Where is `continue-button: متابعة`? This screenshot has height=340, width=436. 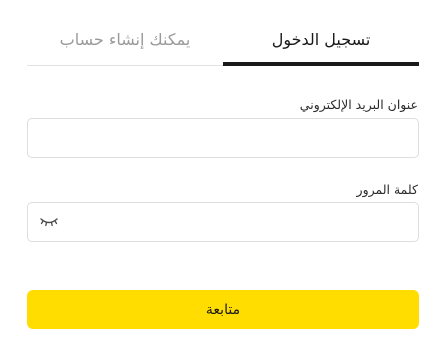
continue-button: متابعة is located at coordinates (223, 309).